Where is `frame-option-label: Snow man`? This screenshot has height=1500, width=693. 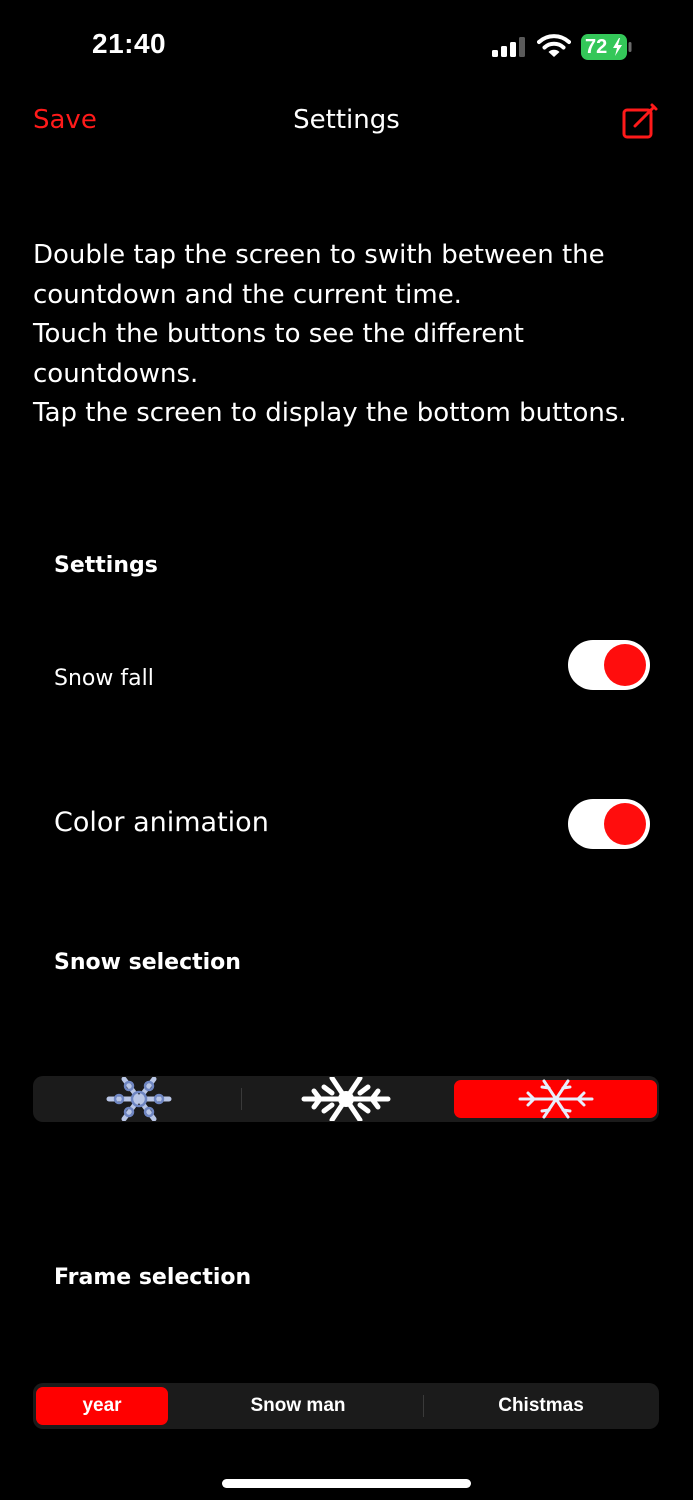
frame-option-label: Snow man is located at coordinates (298, 1405).